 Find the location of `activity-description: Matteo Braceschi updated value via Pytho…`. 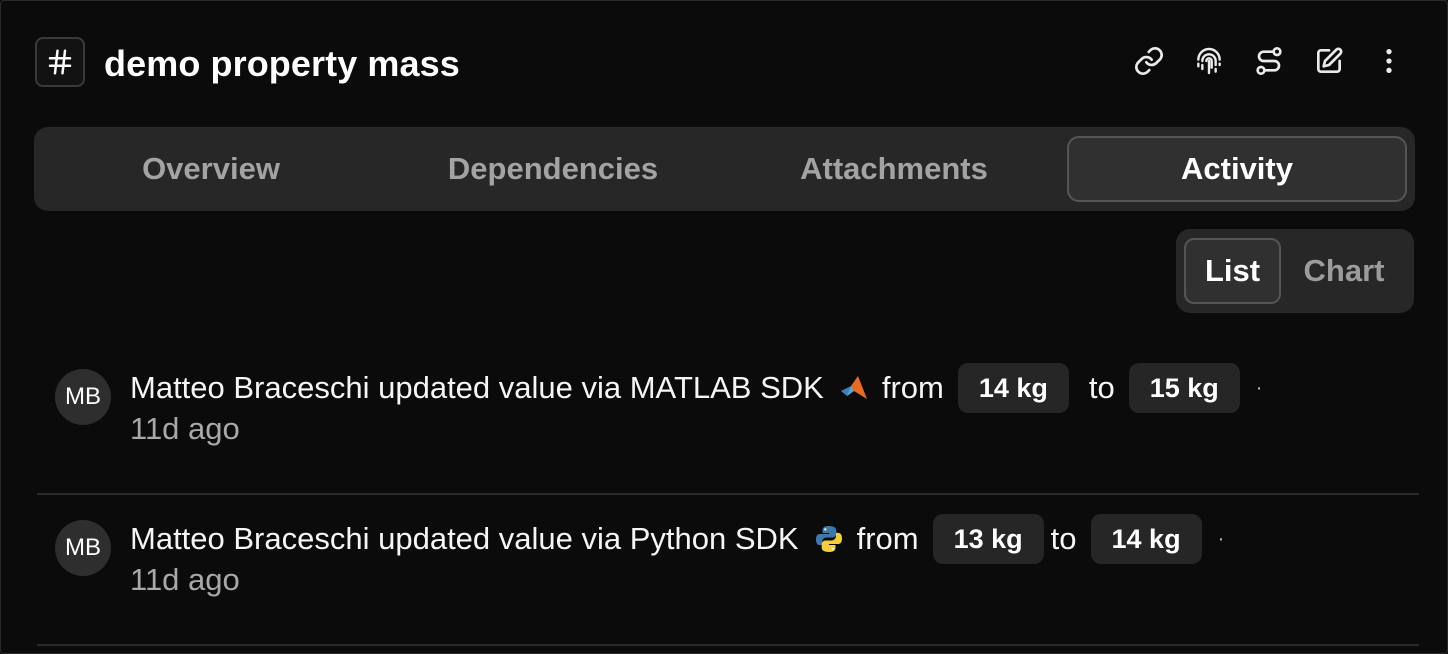

activity-description: Matteo Braceschi updated value via Pytho… is located at coordinates (677, 539).